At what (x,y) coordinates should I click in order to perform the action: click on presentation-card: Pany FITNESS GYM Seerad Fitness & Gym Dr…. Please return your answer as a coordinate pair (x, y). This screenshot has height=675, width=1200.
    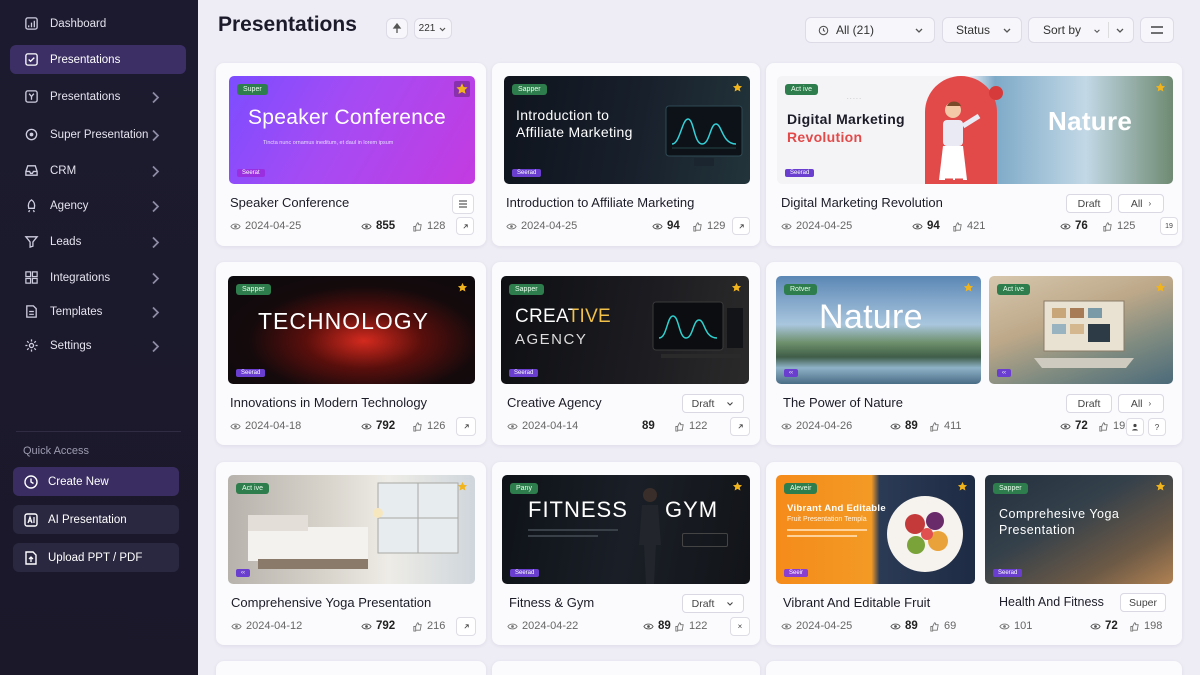
    Looking at the image, I should click on (626, 553).